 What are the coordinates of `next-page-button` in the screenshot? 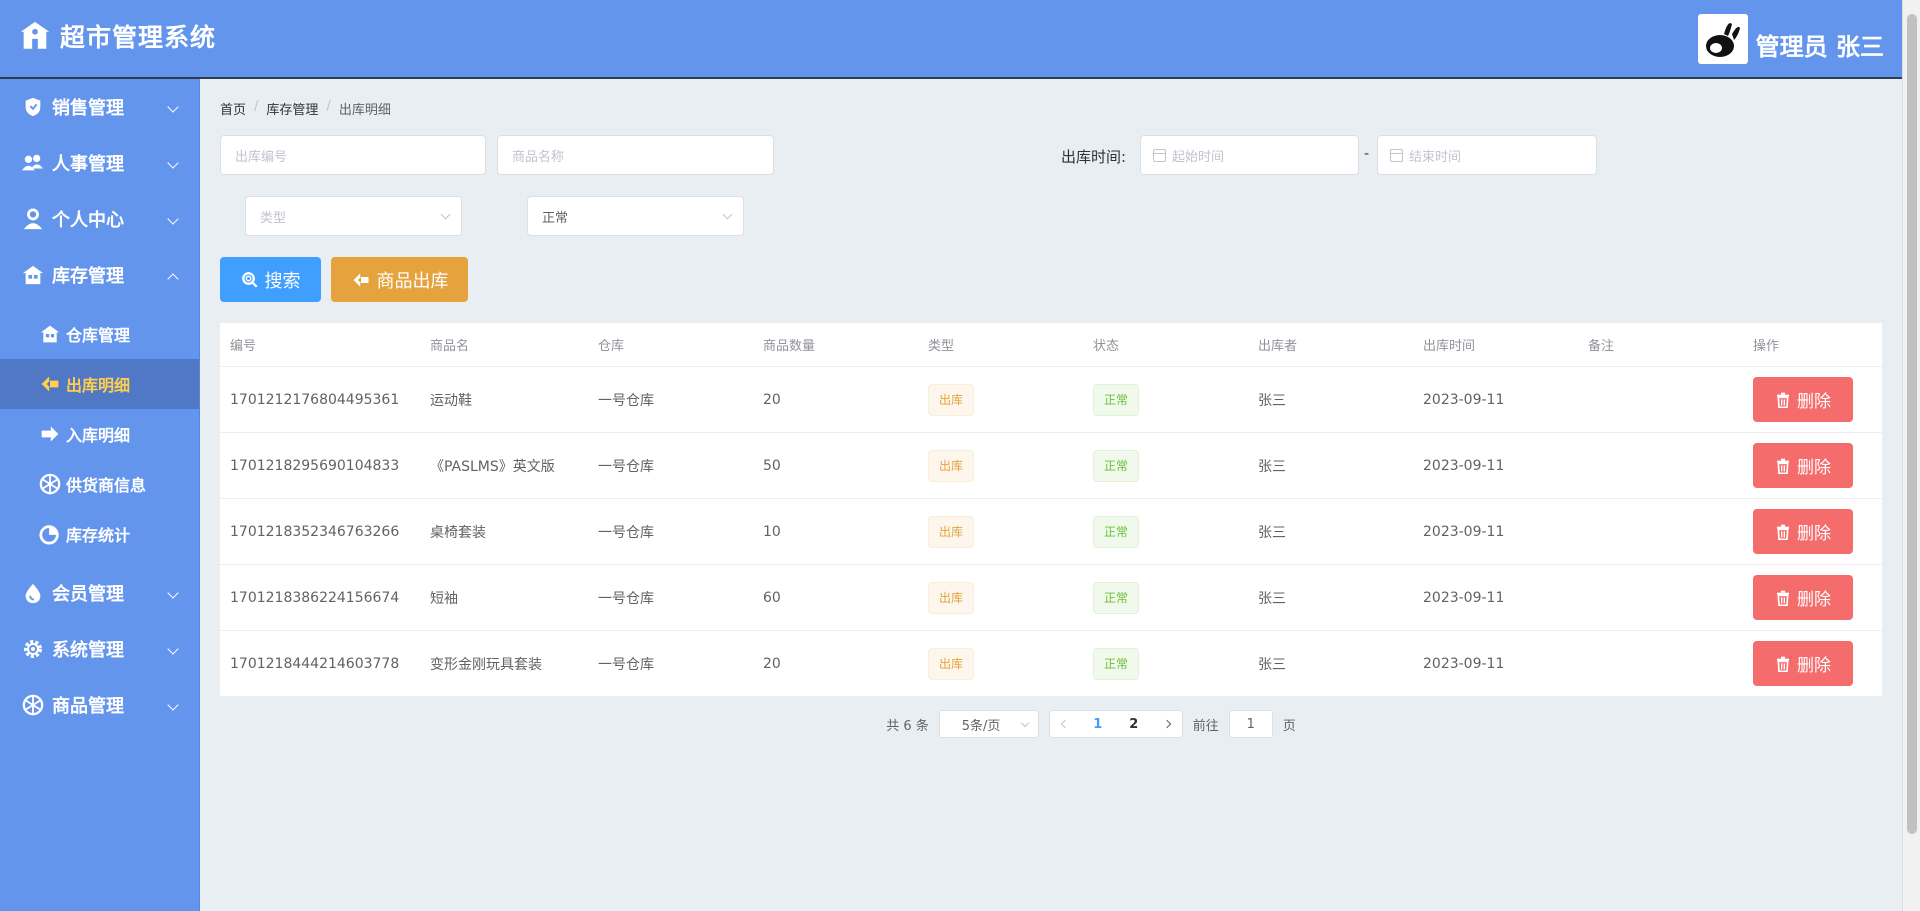 It's located at (1167, 724).